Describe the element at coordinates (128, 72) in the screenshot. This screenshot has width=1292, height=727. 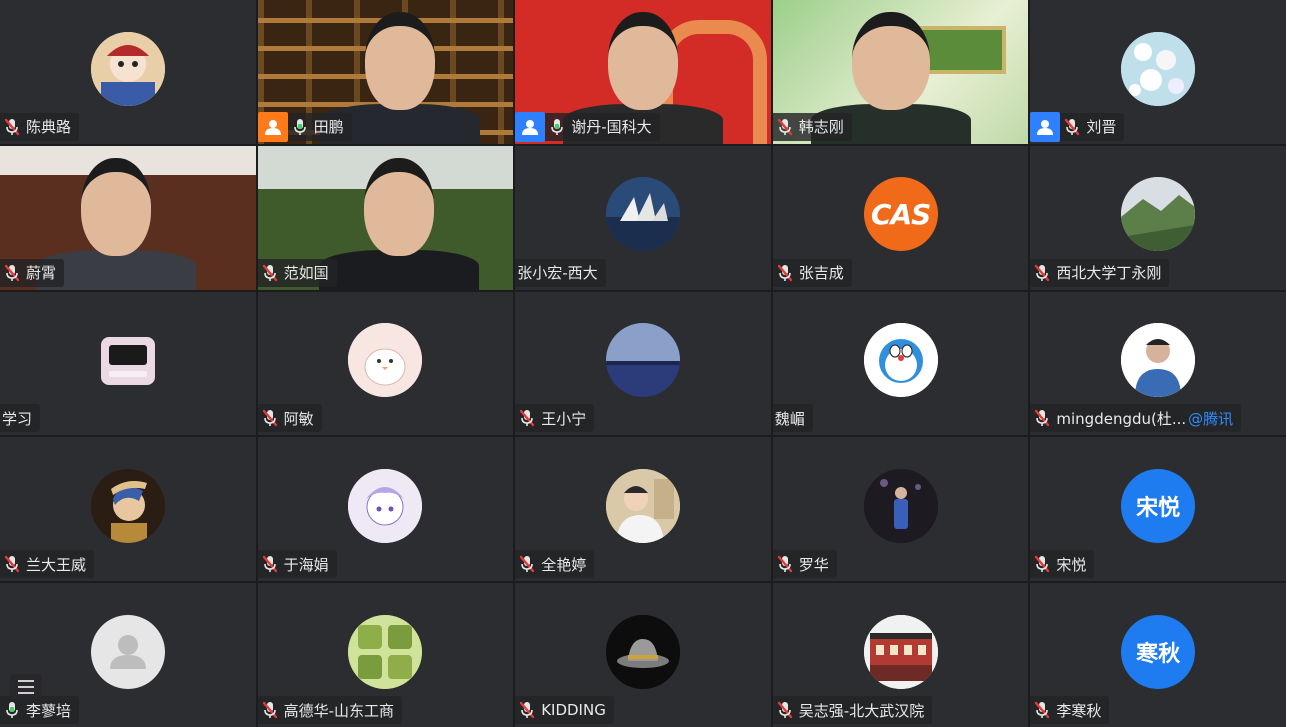
I see `participant-tile: 陈典路` at that location.